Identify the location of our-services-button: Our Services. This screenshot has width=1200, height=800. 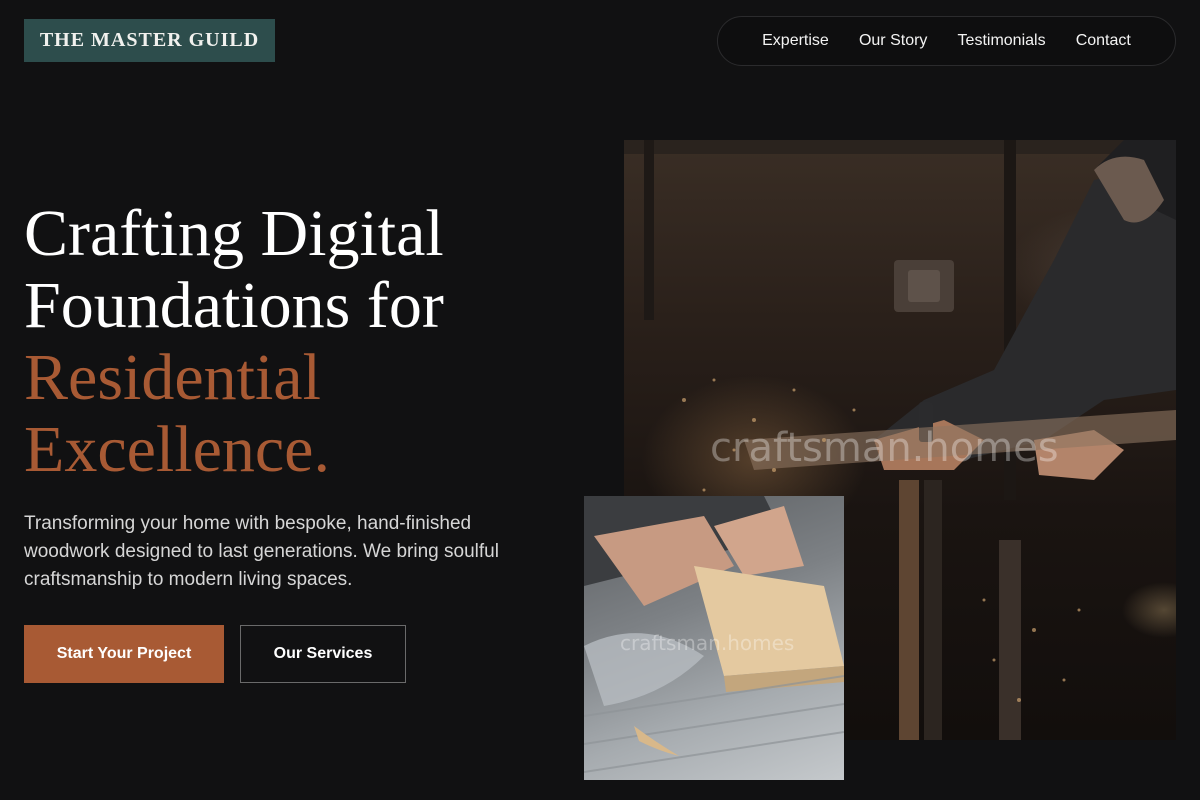
(323, 654).